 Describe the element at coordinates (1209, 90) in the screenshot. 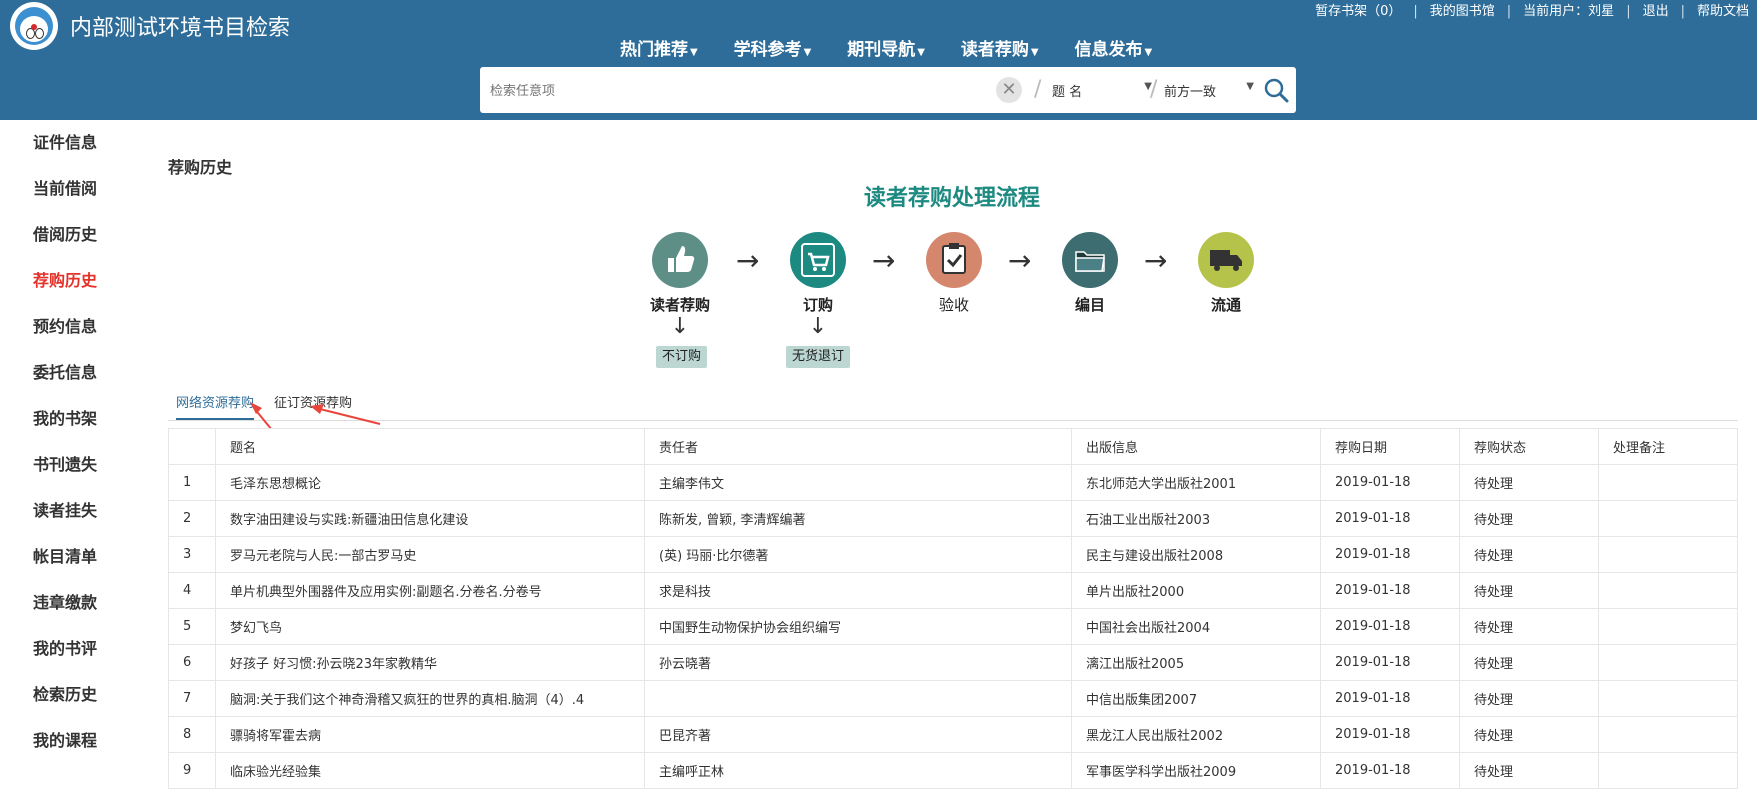

I see `match-select: 前方一致 ▼` at that location.